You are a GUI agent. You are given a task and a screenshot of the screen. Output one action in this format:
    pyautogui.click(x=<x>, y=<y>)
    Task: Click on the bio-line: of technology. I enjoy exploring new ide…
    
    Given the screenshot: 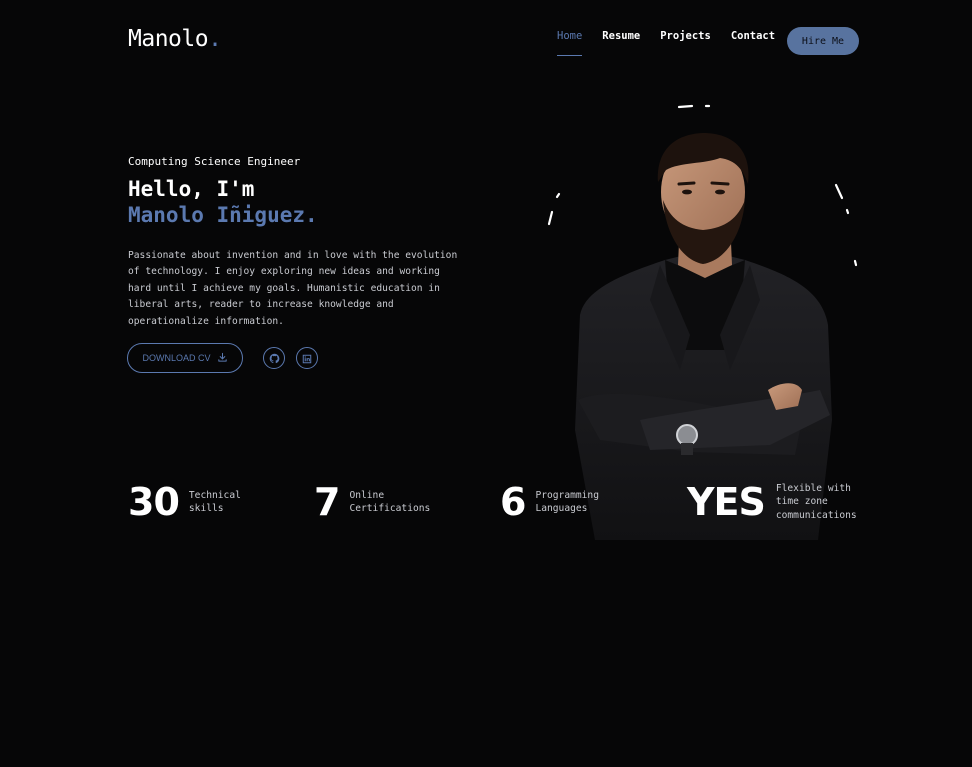 What is the action you would take?
    pyautogui.click(x=284, y=272)
    